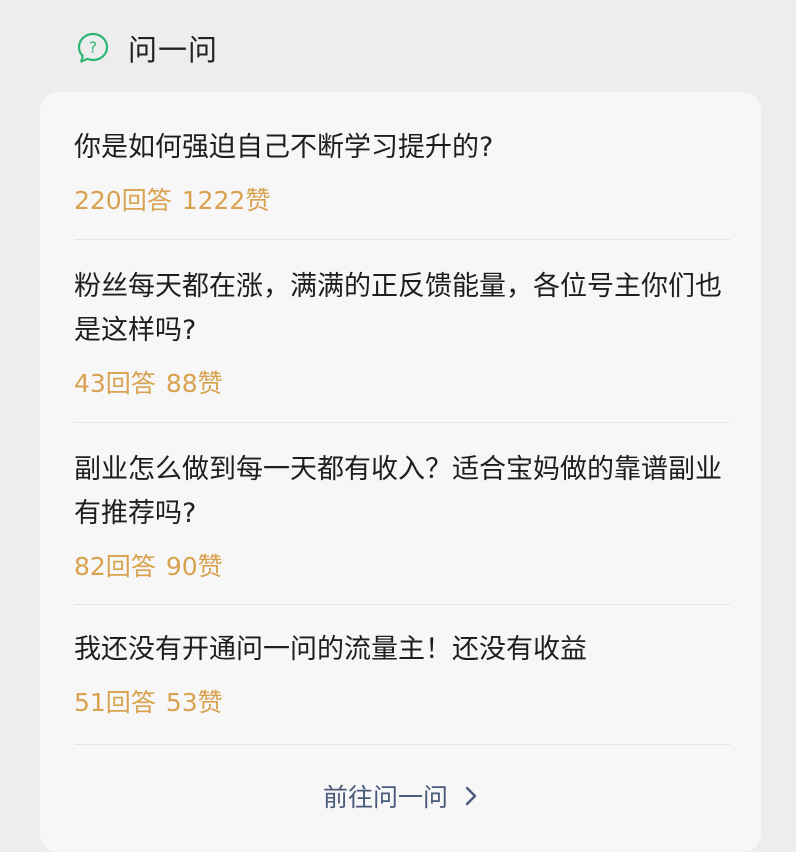  What do you see at coordinates (402, 674) in the screenshot?
I see `question-item: 我还没有开通问一问的流量主！还没有收益 51回答 53赞` at bounding box center [402, 674].